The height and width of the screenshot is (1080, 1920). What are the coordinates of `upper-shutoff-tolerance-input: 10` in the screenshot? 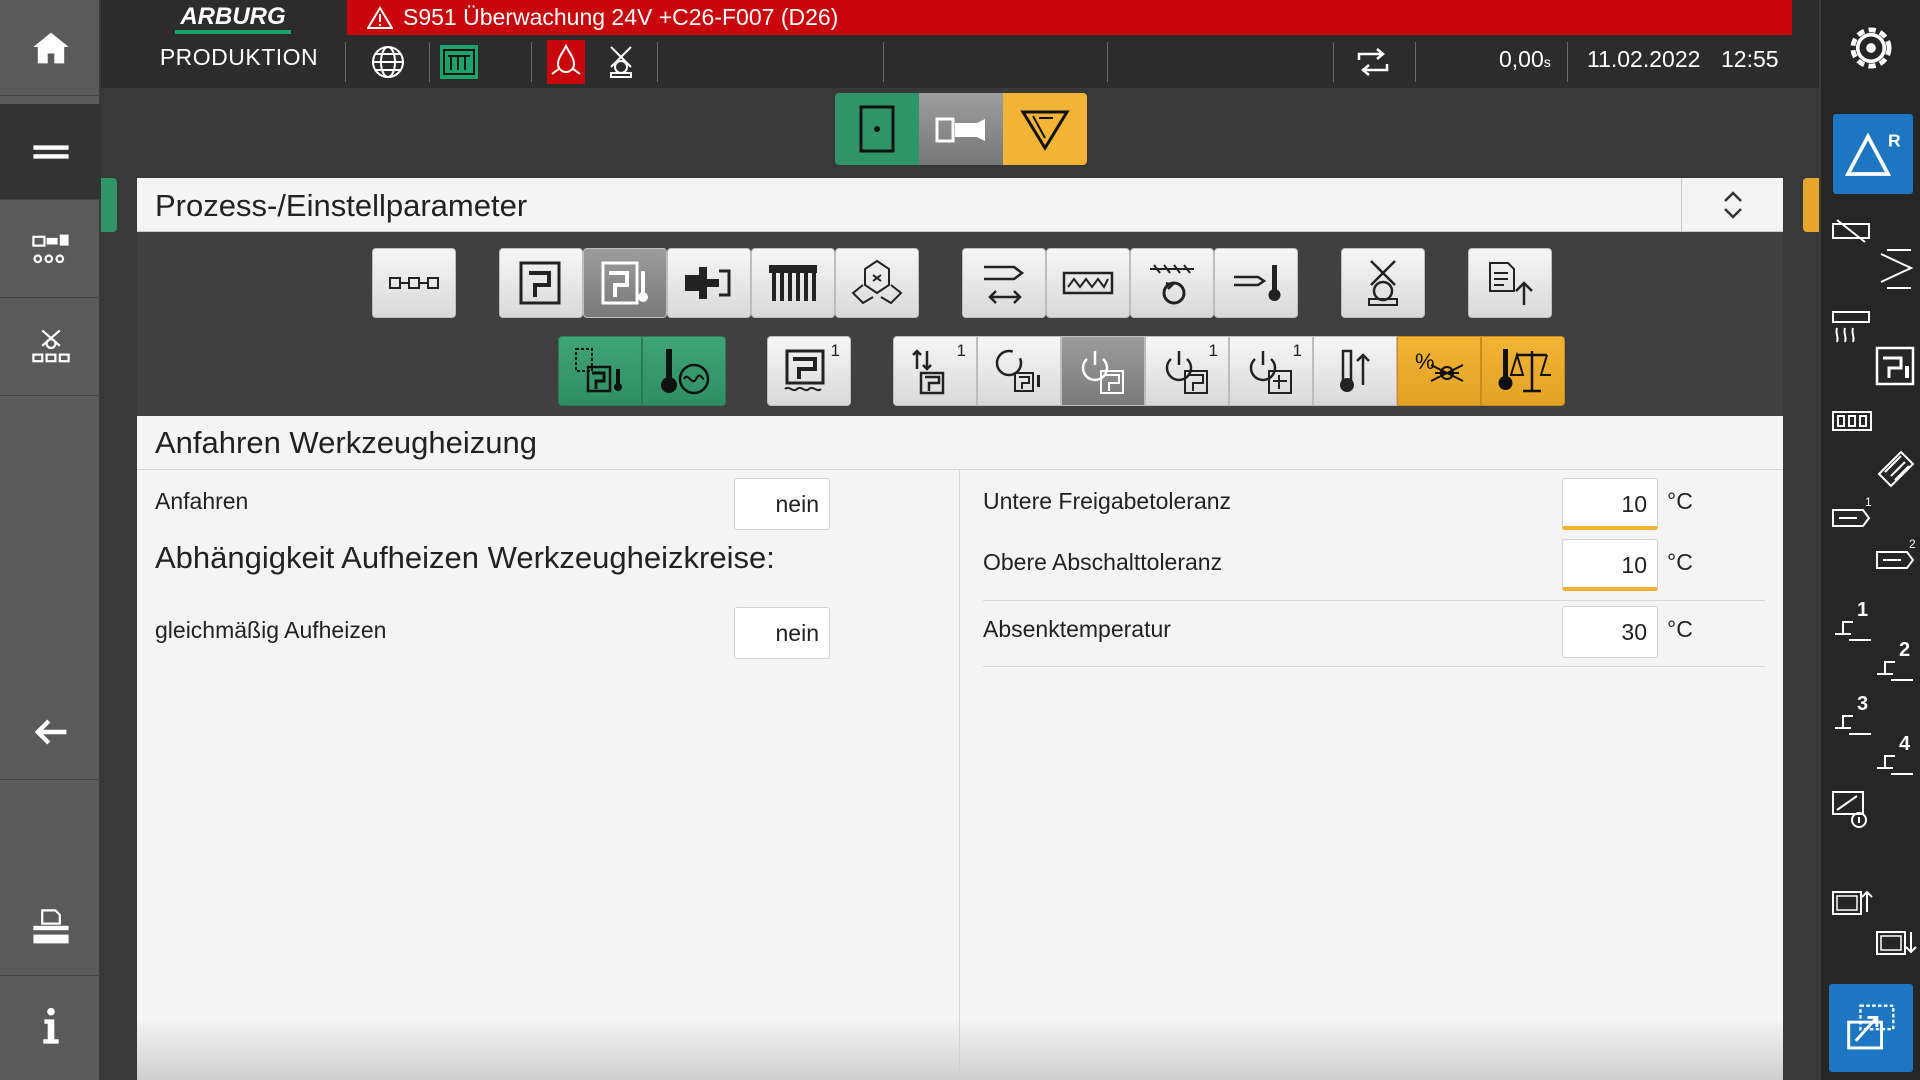 It's located at (1610, 565).